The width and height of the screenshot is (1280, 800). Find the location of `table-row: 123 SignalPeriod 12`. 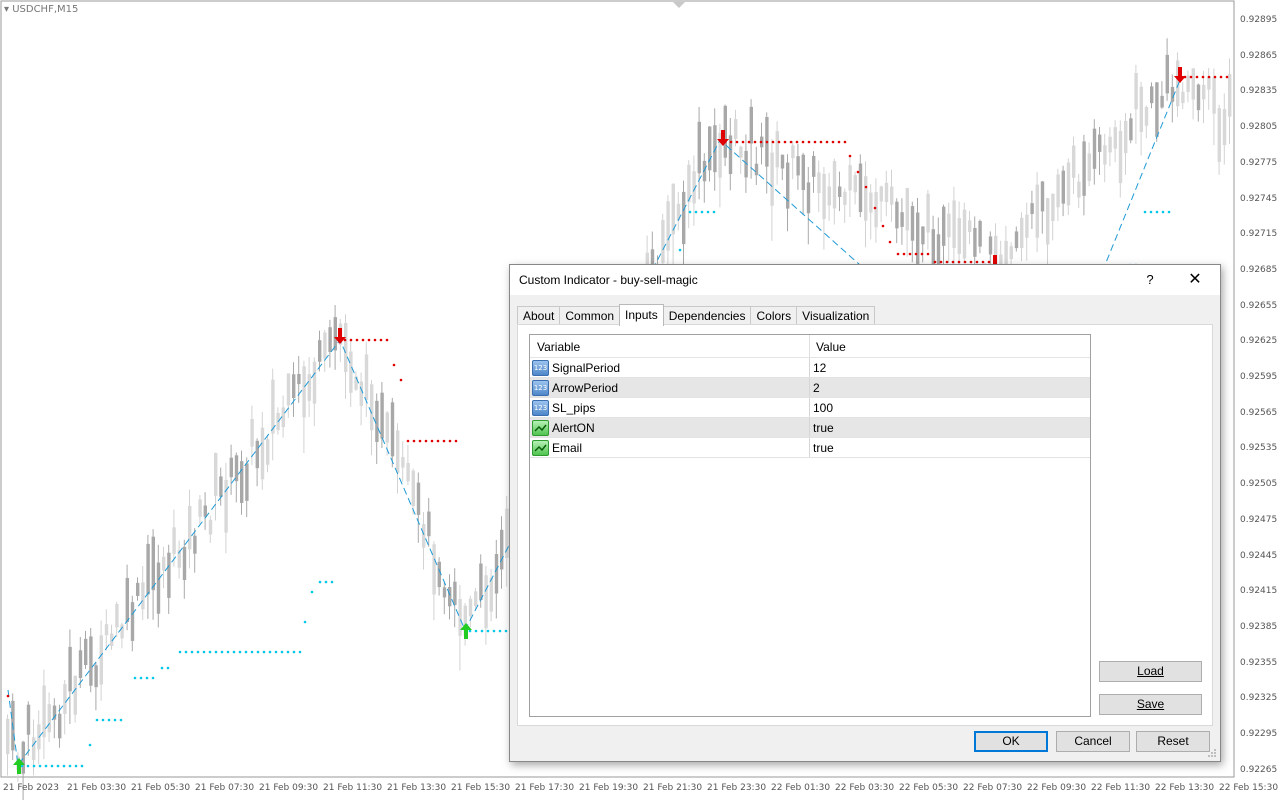

table-row: 123 SignalPeriod 12 is located at coordinates (810, 368).